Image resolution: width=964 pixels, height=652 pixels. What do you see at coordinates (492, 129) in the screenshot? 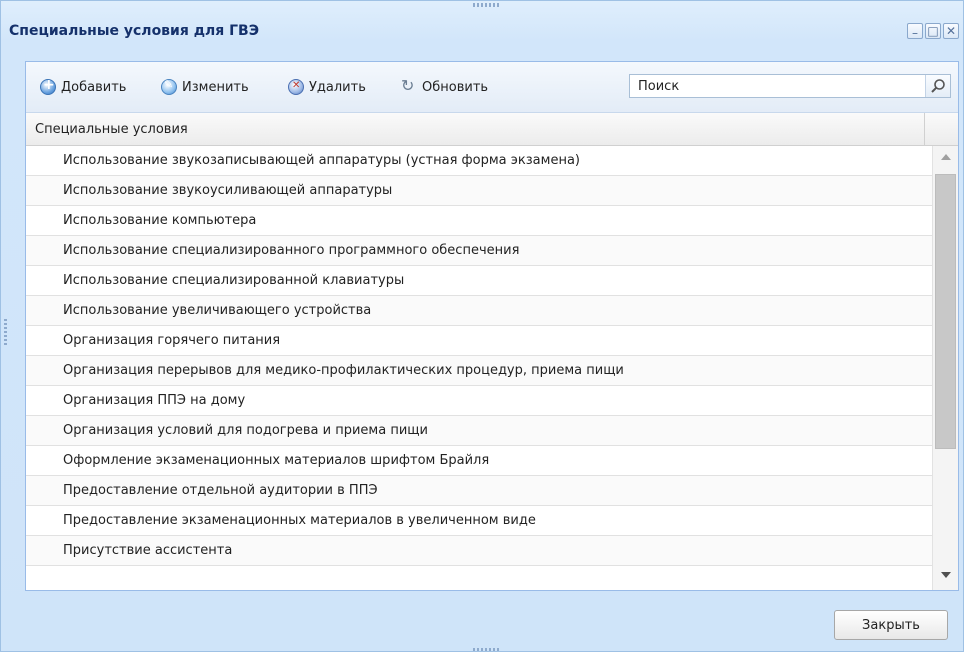
I see `grid-header: Специальные условия` at bounding box center [492, 129].